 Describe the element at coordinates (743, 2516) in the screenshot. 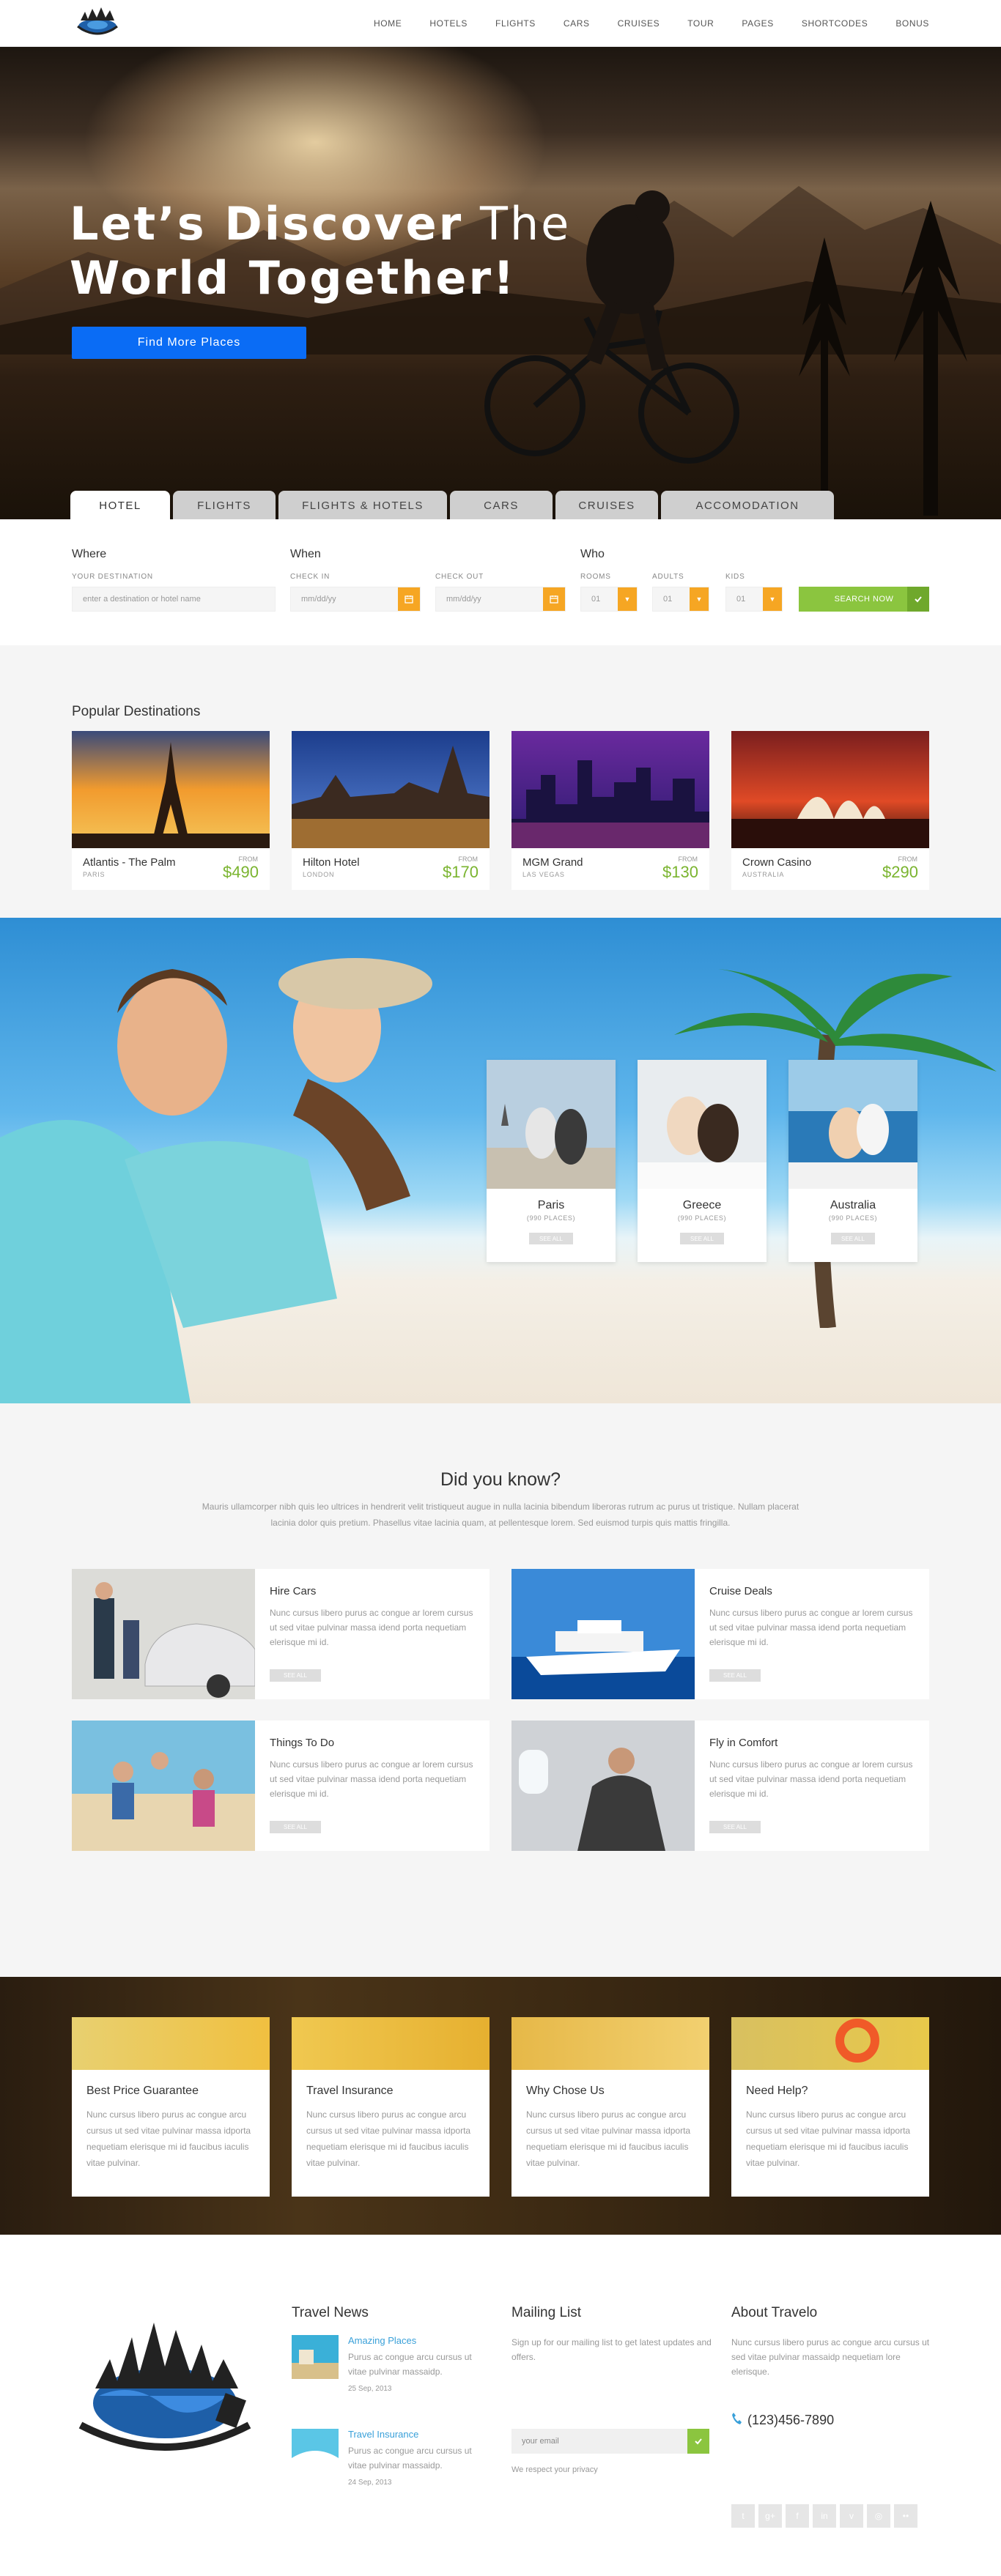

I see `twitter-icon: t` at that location.